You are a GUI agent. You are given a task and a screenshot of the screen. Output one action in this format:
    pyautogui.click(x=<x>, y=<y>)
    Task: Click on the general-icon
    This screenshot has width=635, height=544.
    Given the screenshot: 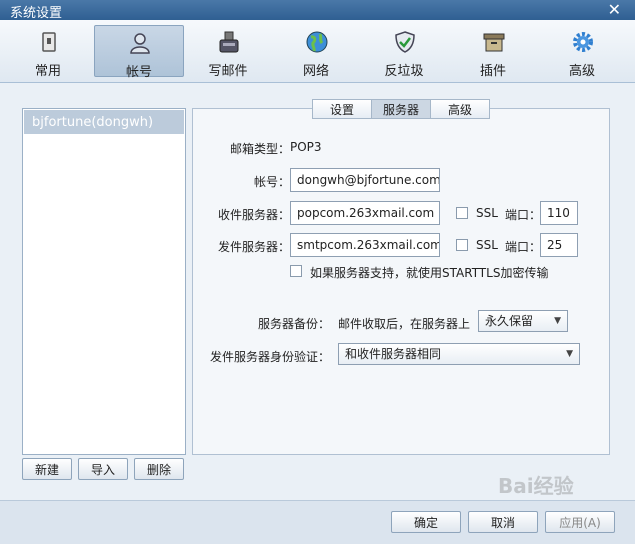 What is the action you would take?
    pyautogui.click(x=49, y=42)
    